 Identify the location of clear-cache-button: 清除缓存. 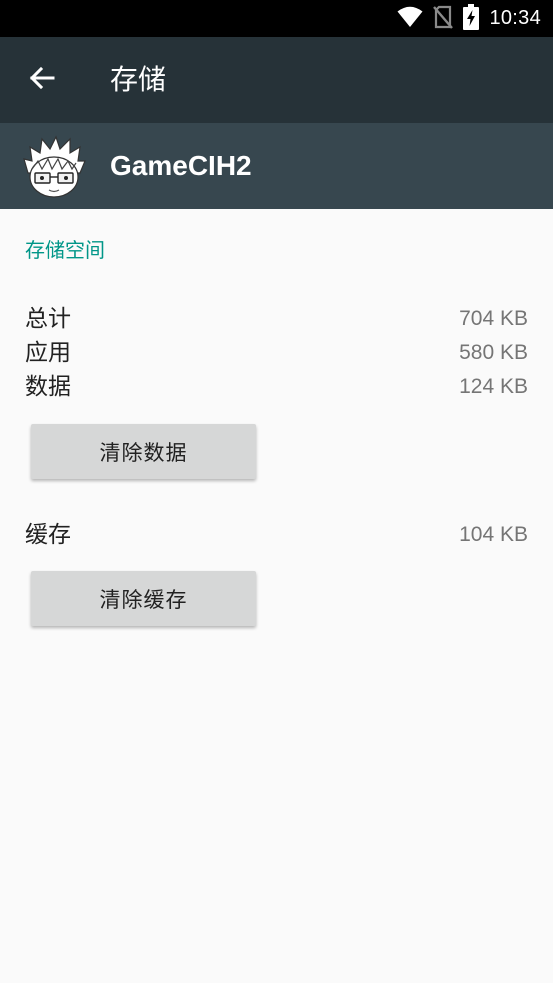
(143, 598).